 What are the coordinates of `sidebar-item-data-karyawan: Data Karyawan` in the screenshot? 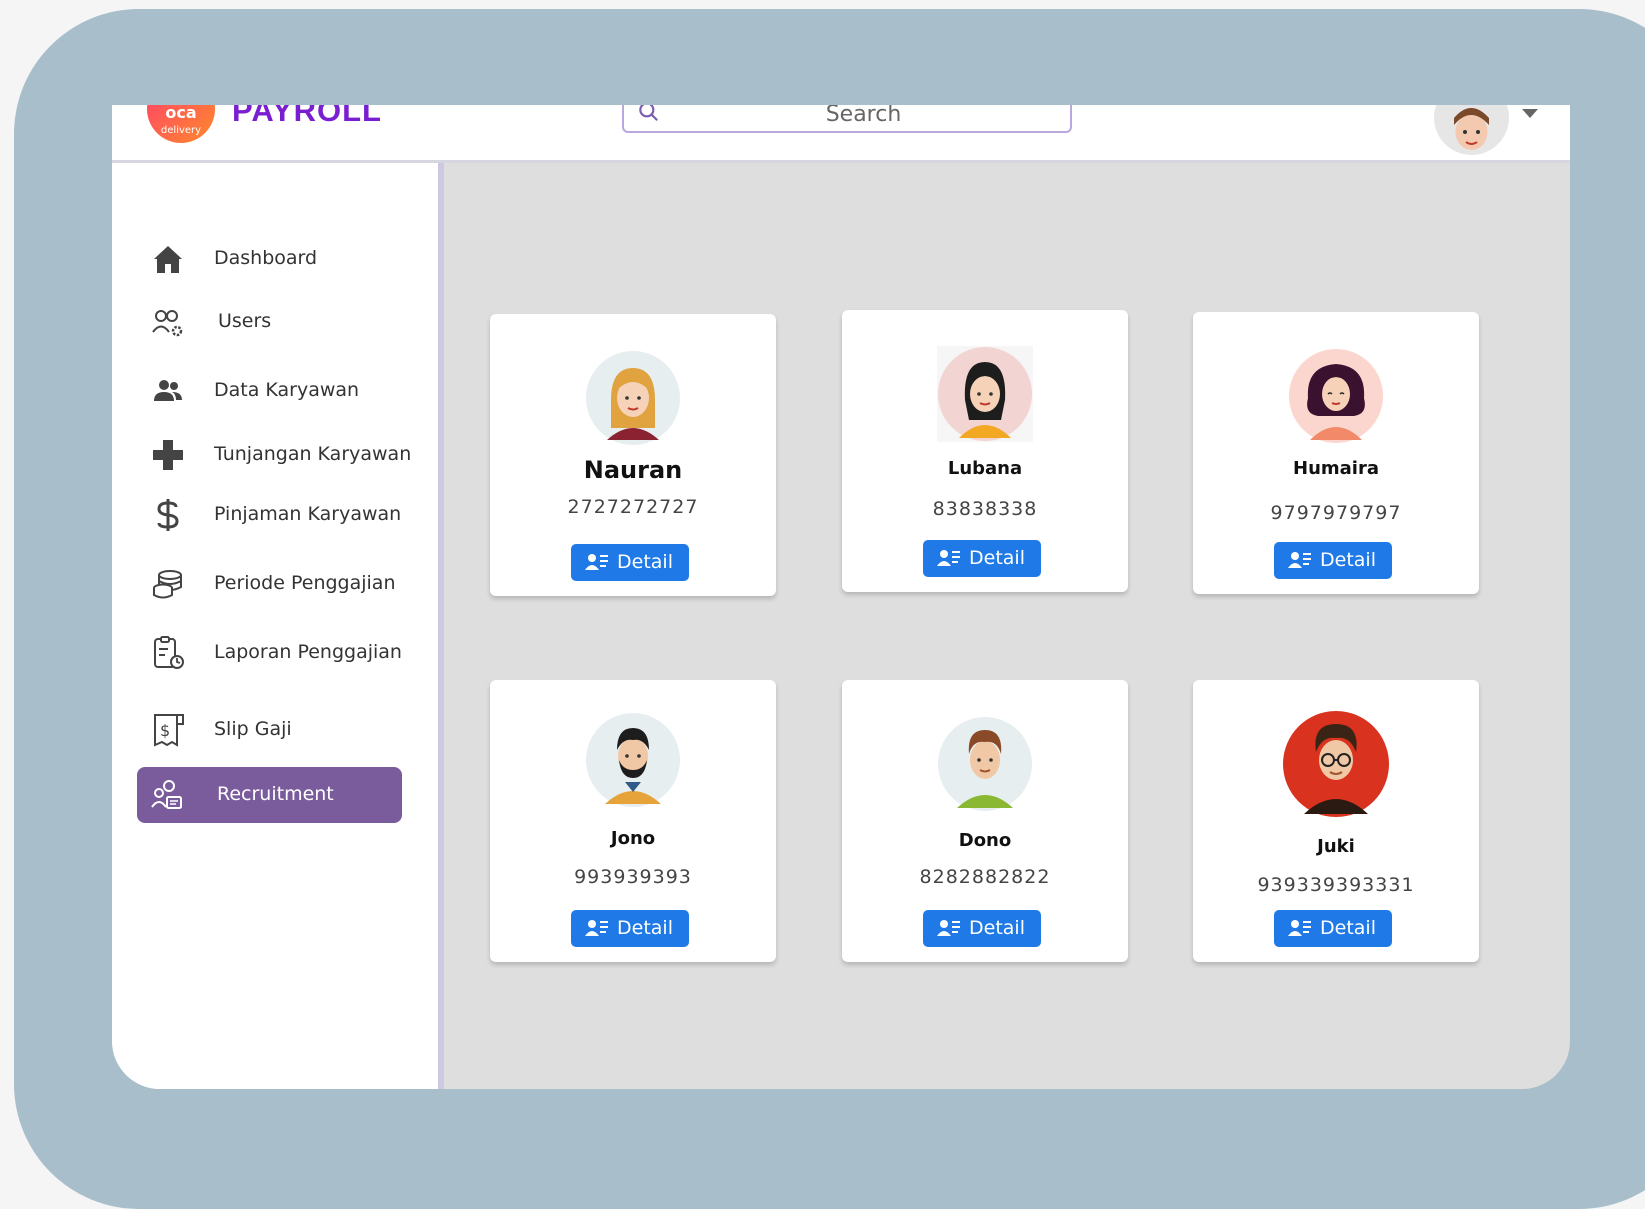 It's located at (278, 390).